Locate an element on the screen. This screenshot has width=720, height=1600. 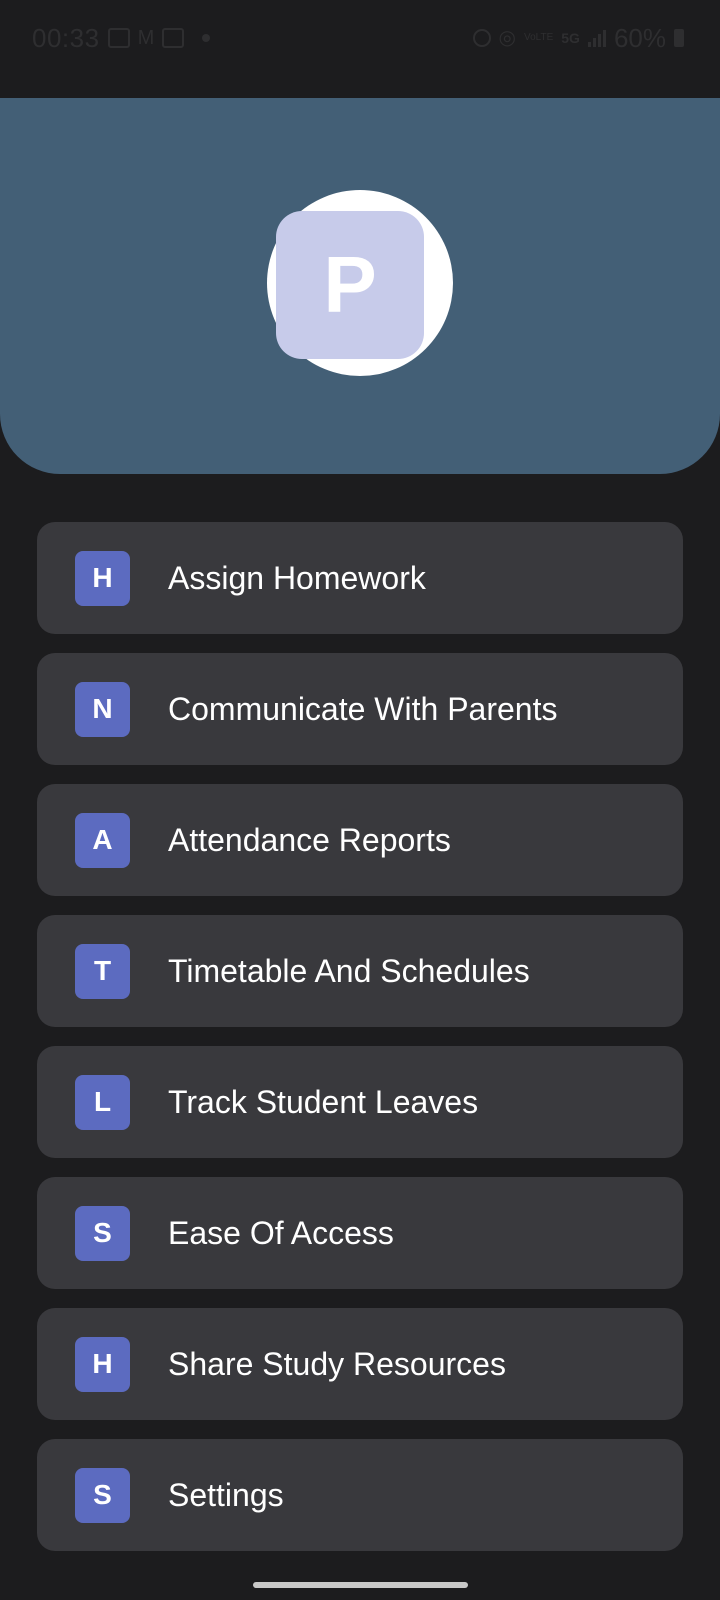
hotspot-icon: ◎ is located at coordinates (507, 38).